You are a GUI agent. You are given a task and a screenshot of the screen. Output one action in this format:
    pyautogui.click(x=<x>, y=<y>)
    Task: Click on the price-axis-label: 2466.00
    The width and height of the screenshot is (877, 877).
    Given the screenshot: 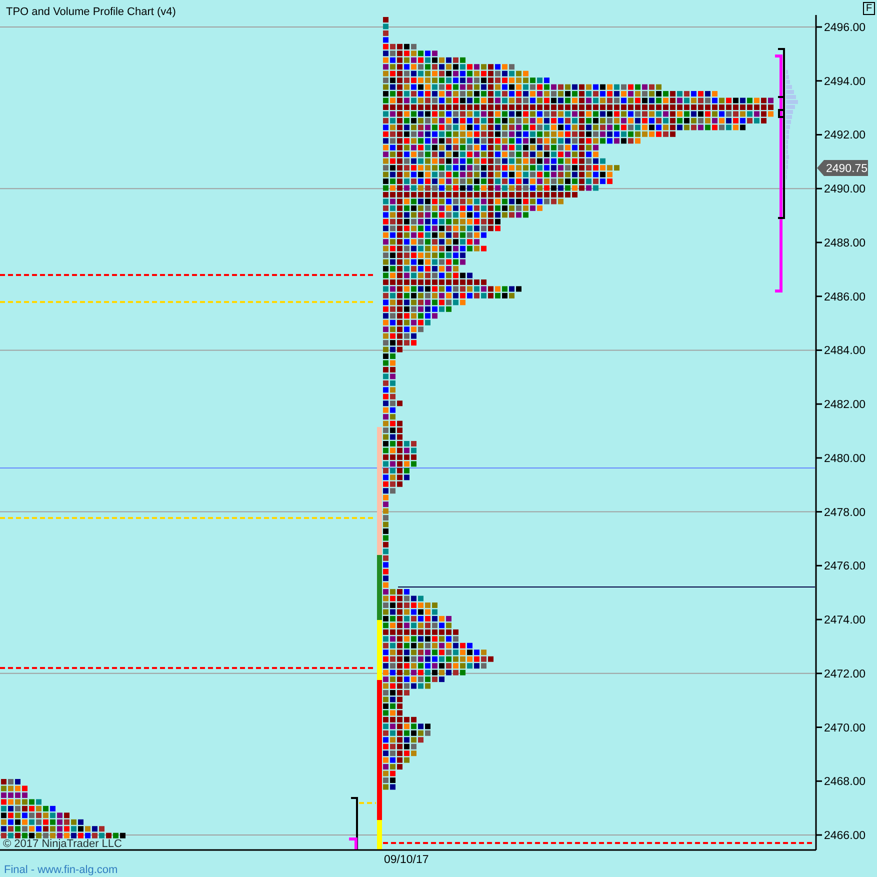 What is the action you would take?
    pyautogui.click(x=845, y=836)
    